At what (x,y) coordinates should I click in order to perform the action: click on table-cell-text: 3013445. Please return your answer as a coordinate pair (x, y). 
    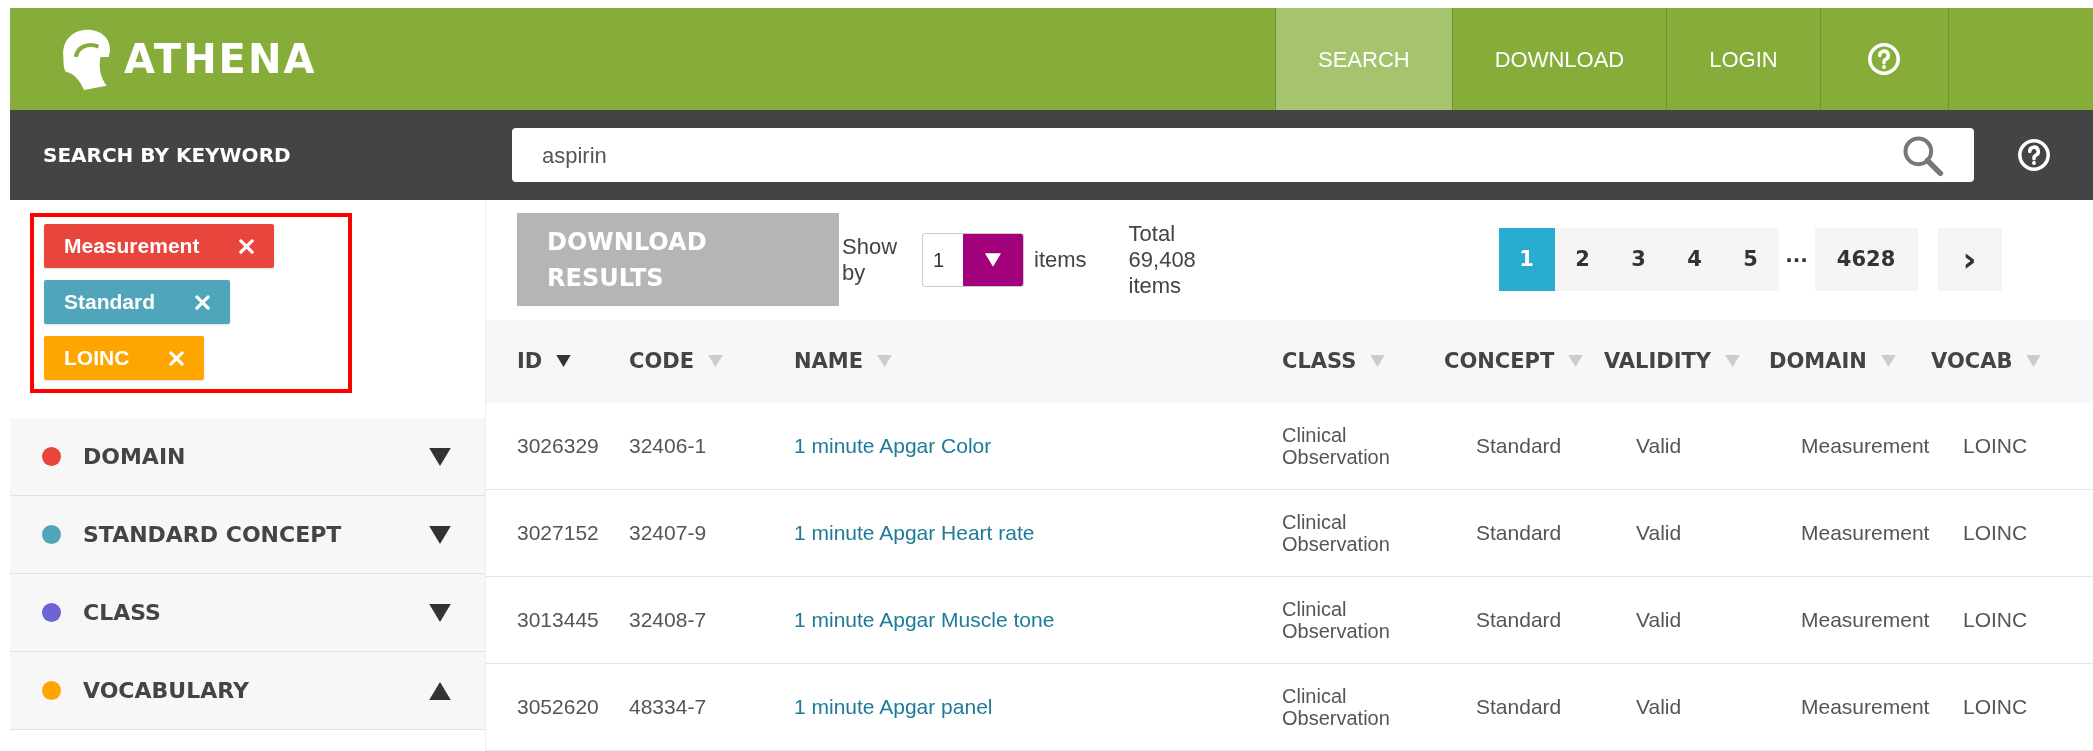
    Looking at the image, I should click on (558, 620).